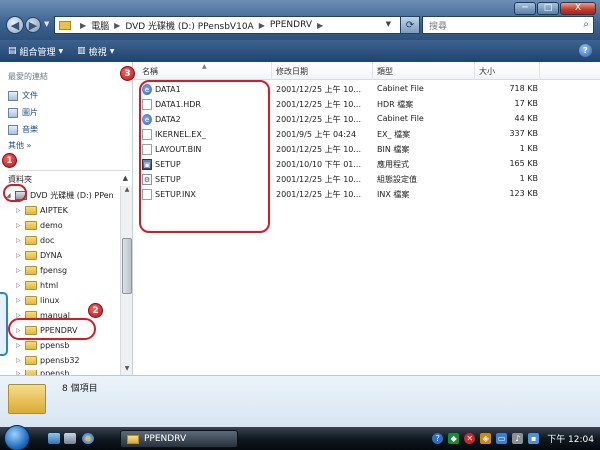  Describe the element at coordinates (570, 438) in the screenshot. I see `clock: 下午 12:04` at that location.